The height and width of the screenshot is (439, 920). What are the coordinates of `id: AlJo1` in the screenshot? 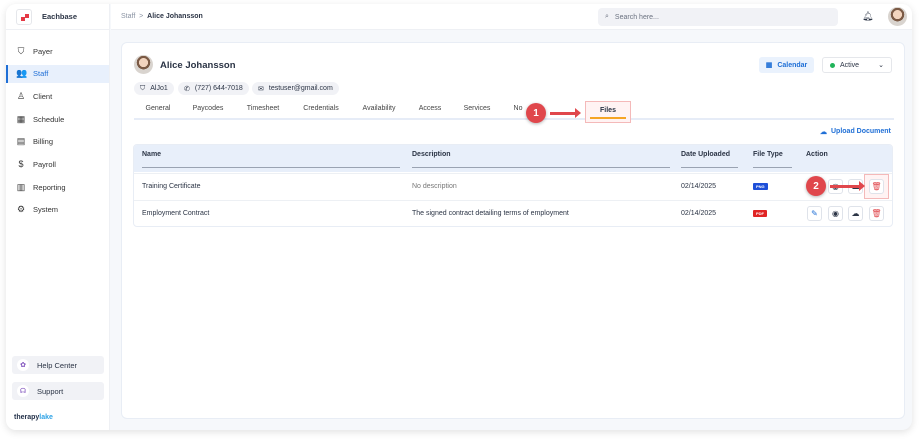 It's located at (159, 88).